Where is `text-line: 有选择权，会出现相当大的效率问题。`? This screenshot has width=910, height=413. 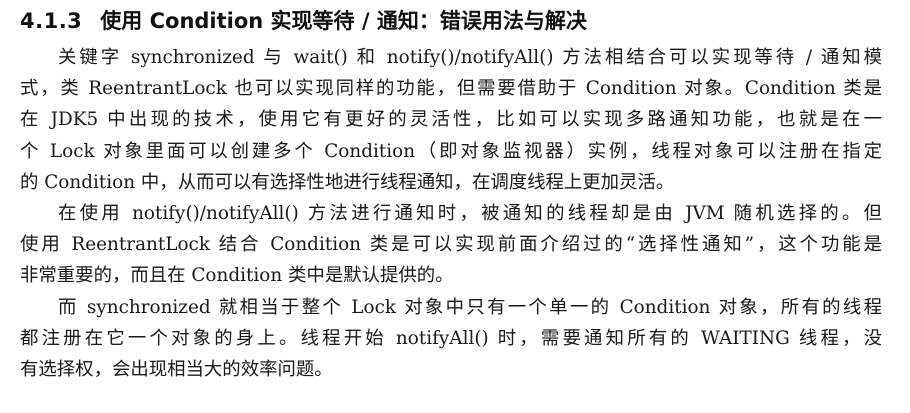 text-line: 有选择权，会出现相当大的效率问题。 is located at coordinates (176, 369).